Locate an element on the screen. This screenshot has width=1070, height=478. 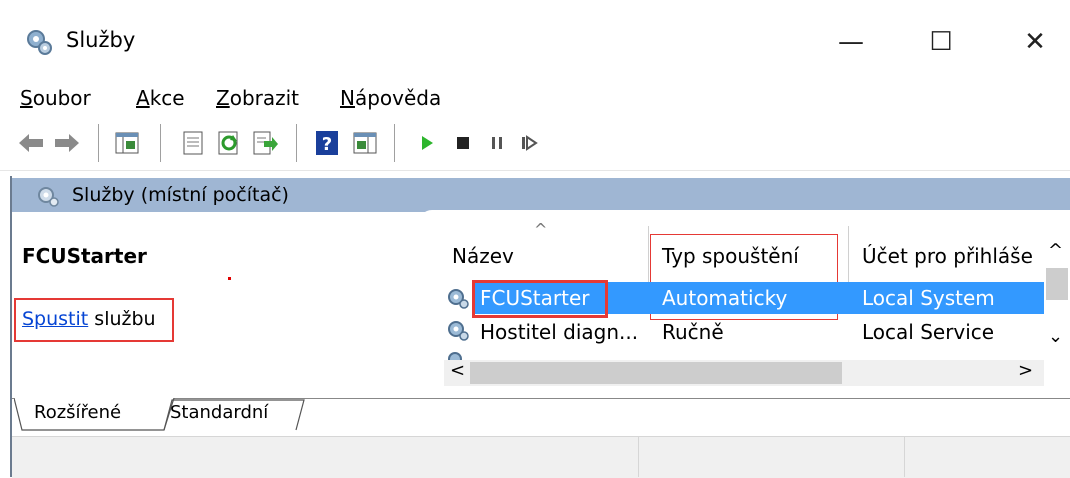
scope-header-title: Služby (místní počítač) is located at coordinates (180, 195).